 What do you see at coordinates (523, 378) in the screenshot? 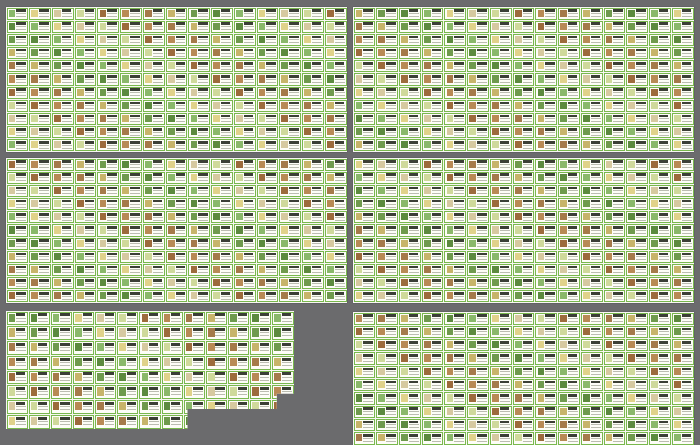
I see `sheet-bottom-right` at bounding box center [523, 378].